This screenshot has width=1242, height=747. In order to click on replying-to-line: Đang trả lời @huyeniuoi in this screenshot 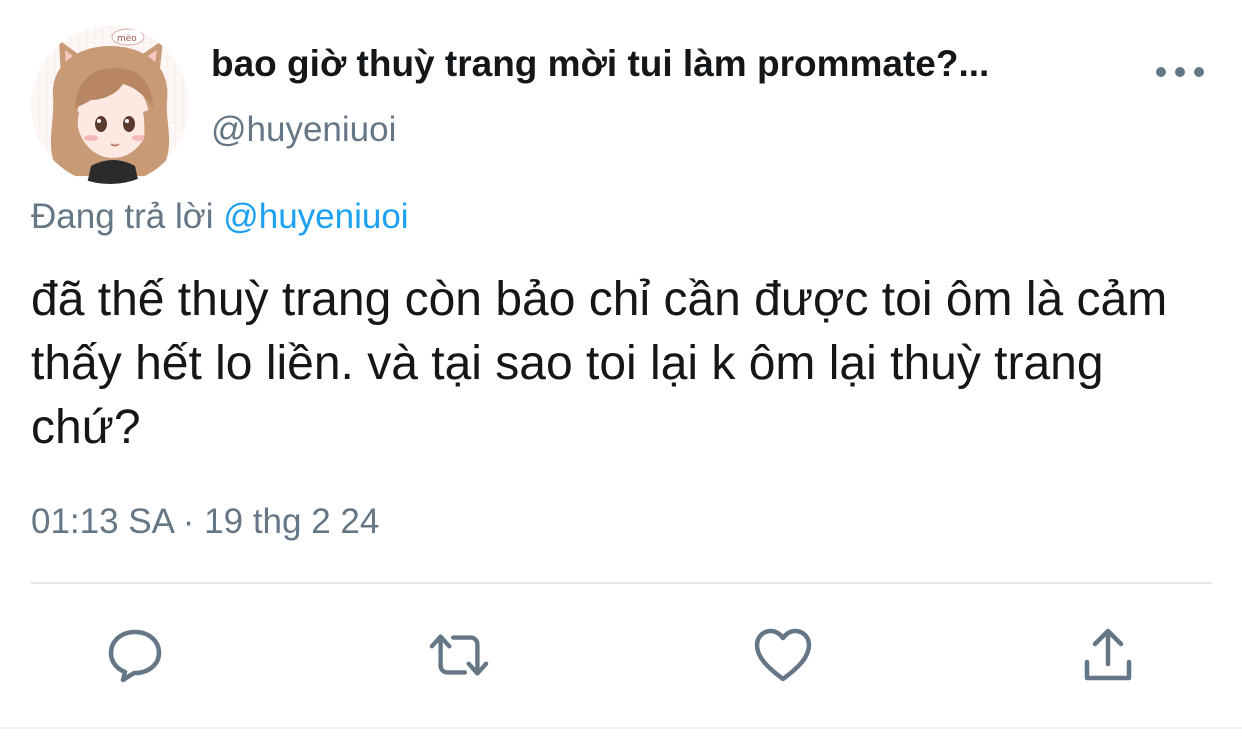, I will do `click(220, 217)`.